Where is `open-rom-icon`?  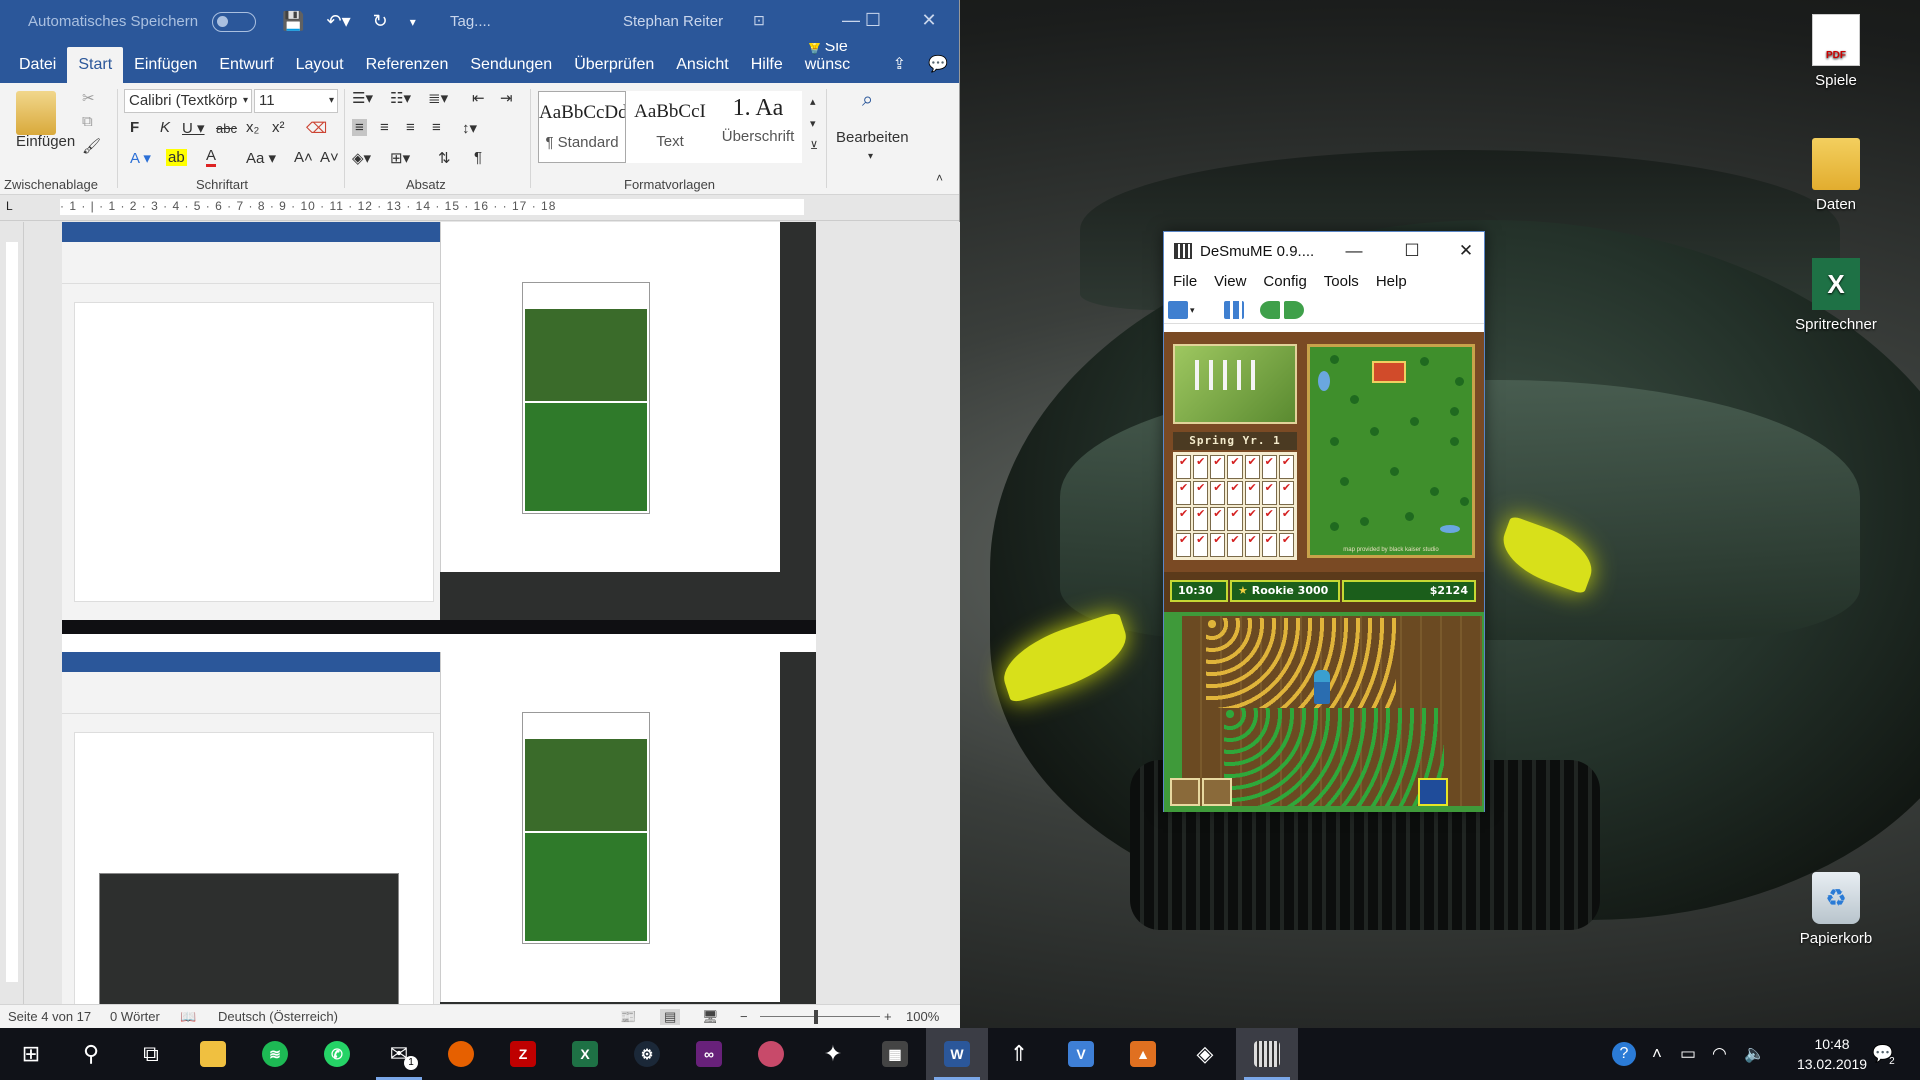
open-rom-icon is located at coordinates (1178, 310).